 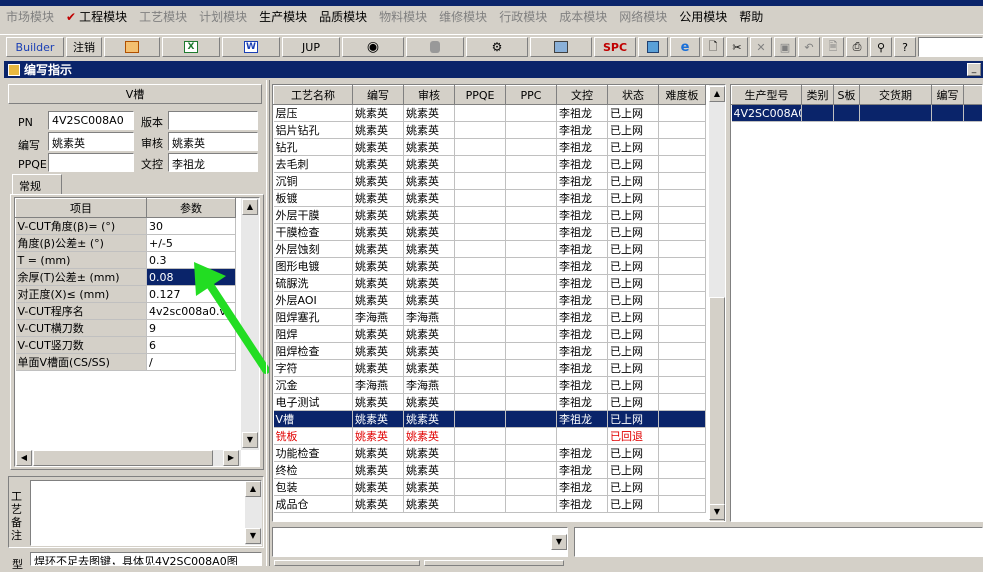 I want to click on view-button: ◉, so click(x=373, y=47).